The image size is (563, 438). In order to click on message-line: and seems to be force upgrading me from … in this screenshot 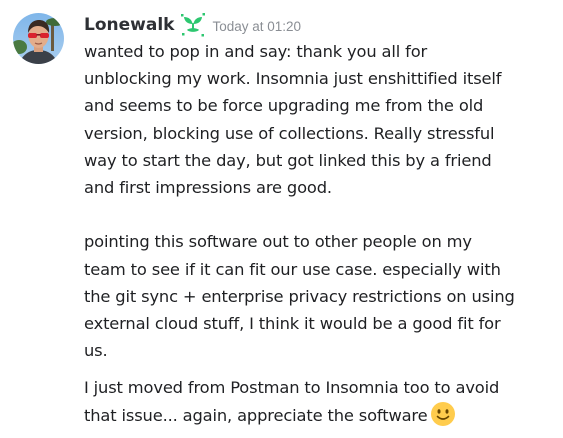, I will do `click(284, 106)`.